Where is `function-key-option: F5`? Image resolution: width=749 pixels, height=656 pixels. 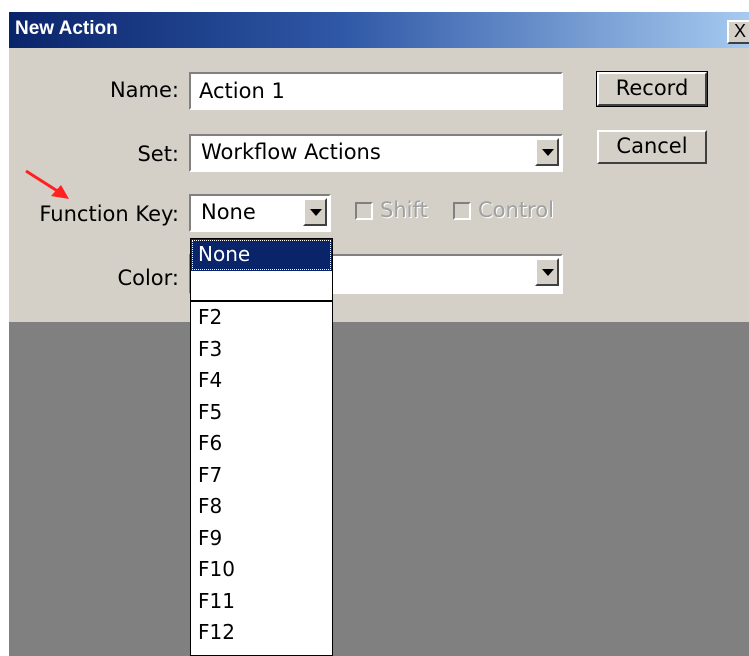
function-key-option: F5 is located at coordinates (261, 413).